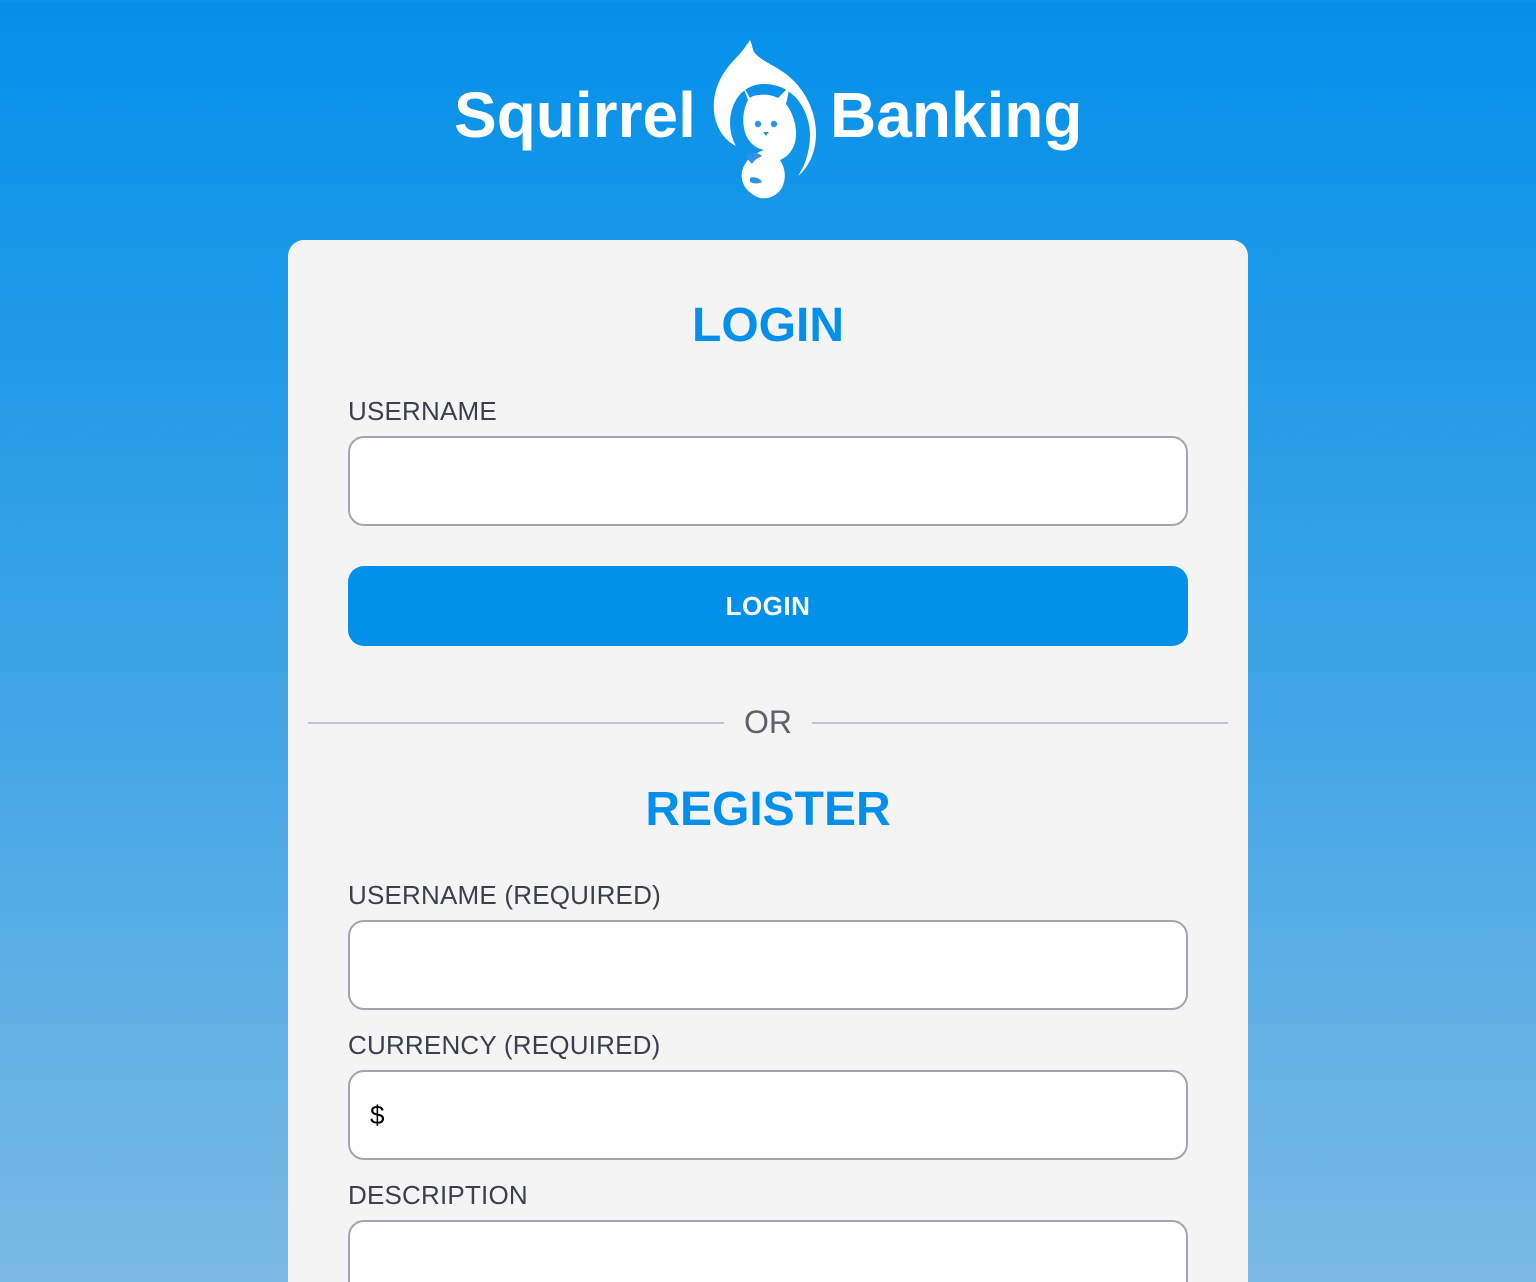 The image size is (1536, 1282). Describe the element at coordinates (438, 1195) in the screenshot. I see `register-description-label: DESCRIPTION` at that location.